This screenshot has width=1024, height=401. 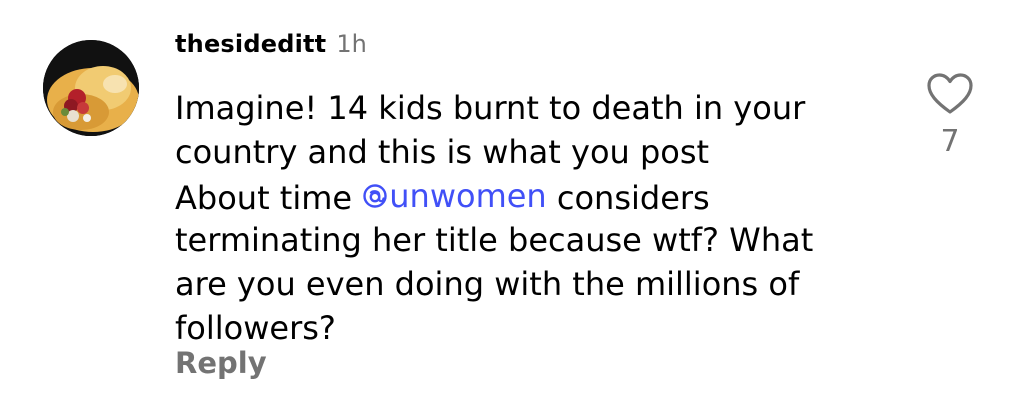 What do you see at coordinates (221, 363) in the screenshot?
I see `reply-button: Reply` at bounding box center [221, 363].